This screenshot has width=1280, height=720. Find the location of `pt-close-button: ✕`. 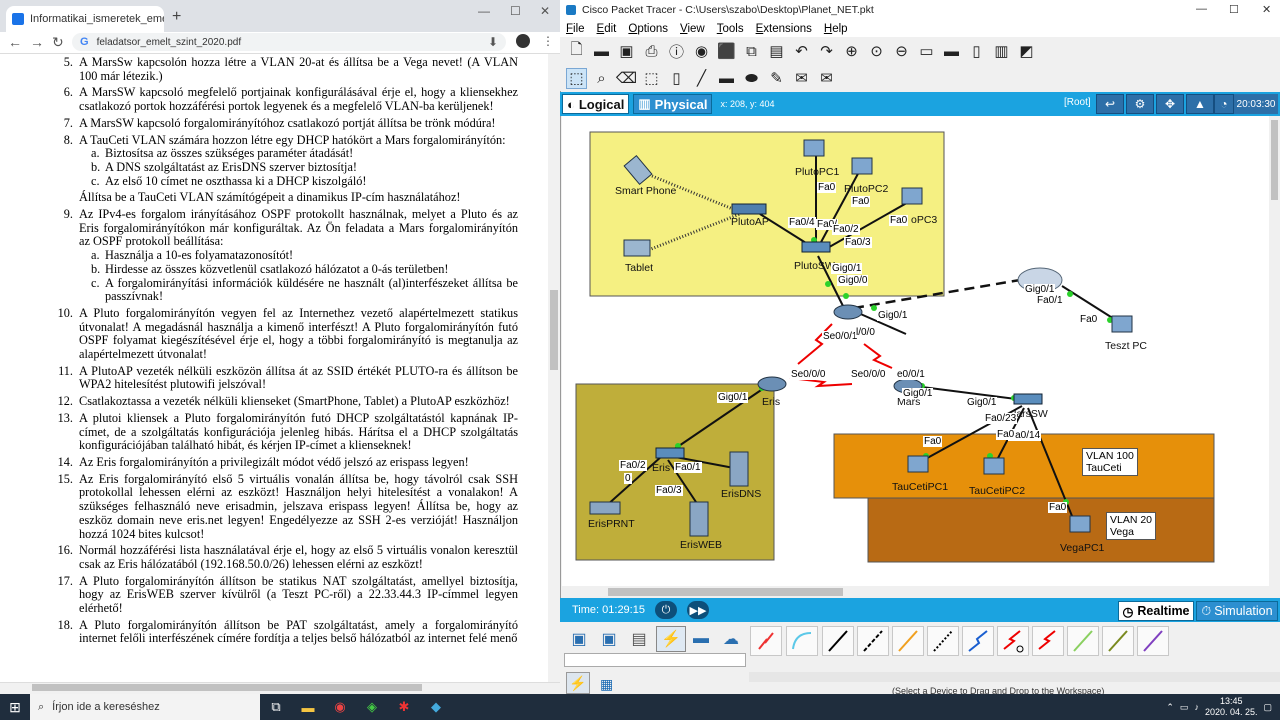

pt-close-button: ✕ is located at coordinates (1266, 9).